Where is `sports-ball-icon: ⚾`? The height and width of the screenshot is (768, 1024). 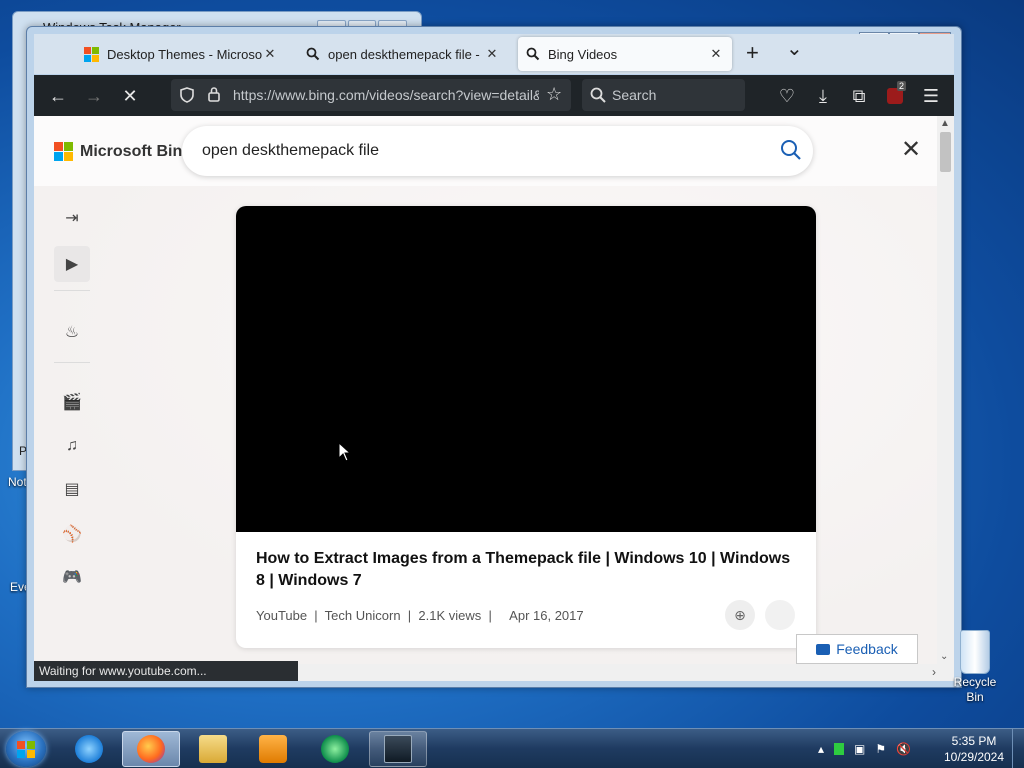
sports-ball-icon: ⚾ is located at coordinates (72, 534).